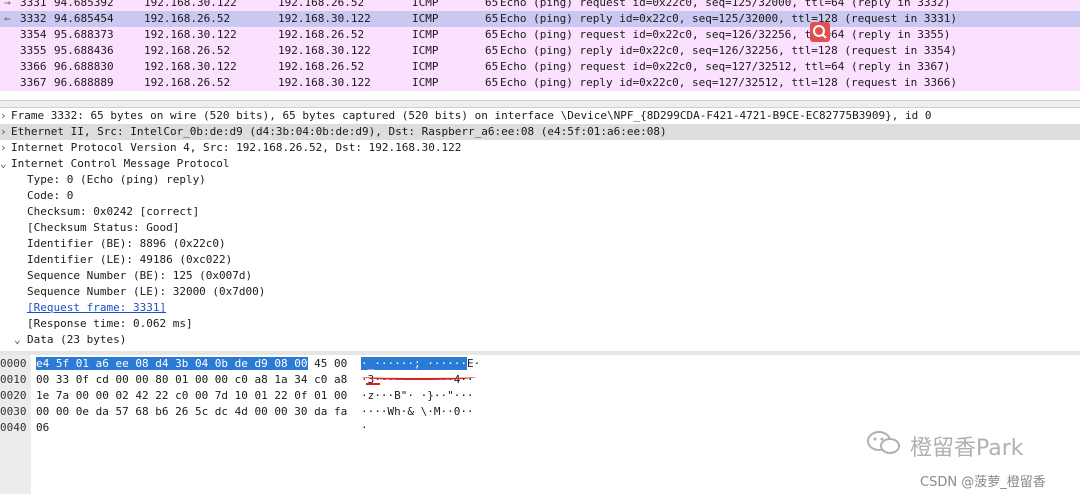 This screenshot has width=1080, height=494. What do you see at coordinates (96, 308) in the screenshot?
I see `request-frame-link: [Request frame: 3331]` at bounding box center [96, 308].